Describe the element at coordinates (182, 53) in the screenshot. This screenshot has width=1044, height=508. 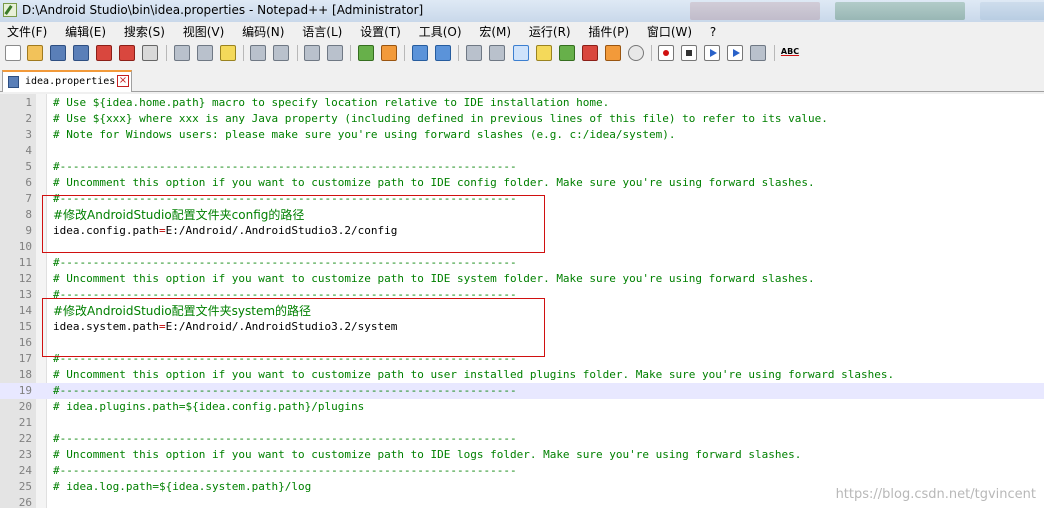
I see `cut-icon` at that location.